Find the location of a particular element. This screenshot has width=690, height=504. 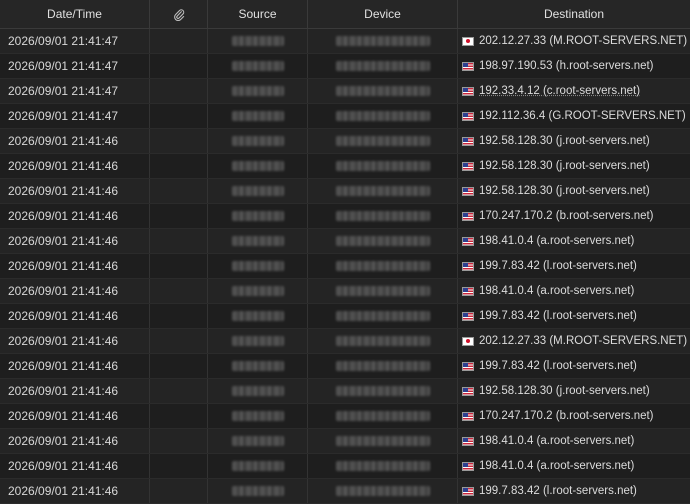

column-header-device: Device is located at coordinates (383, 14).